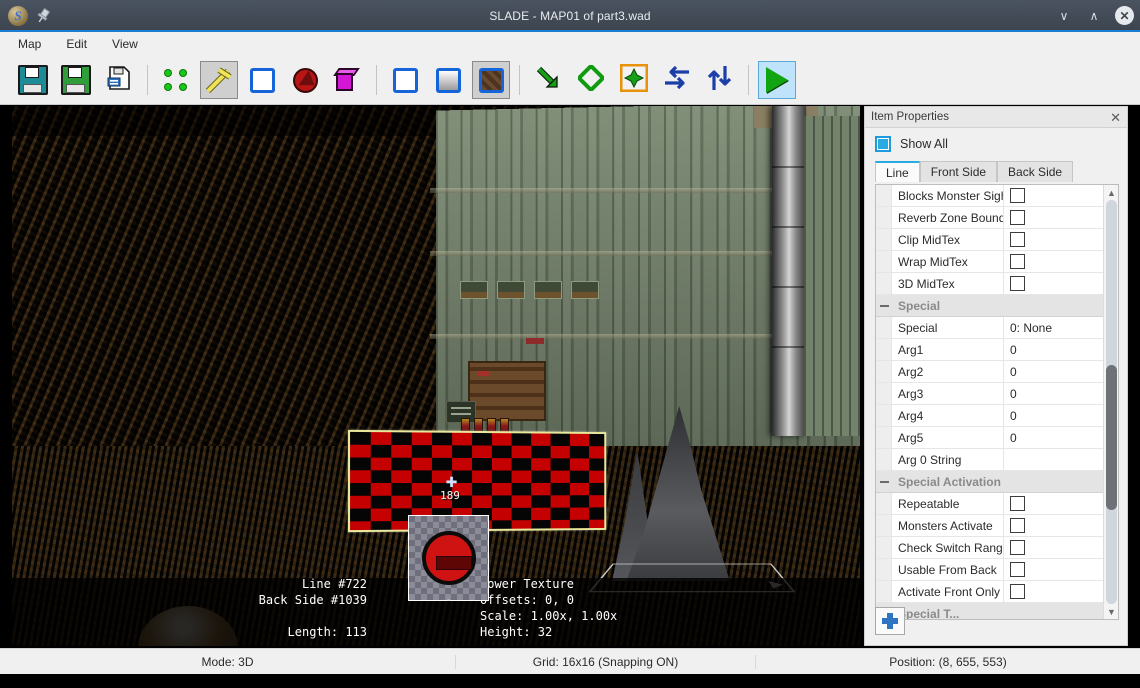  I want to click on property-row: 3D MidTex, so click(997, 284).